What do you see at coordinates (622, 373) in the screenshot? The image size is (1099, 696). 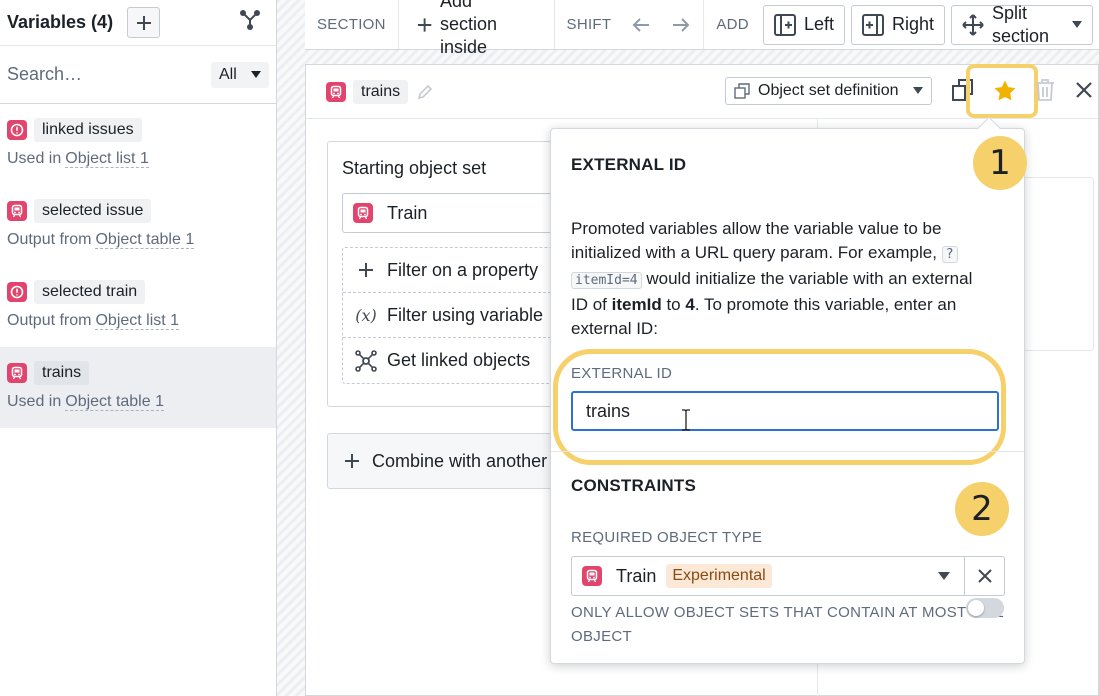 I see `external-id-label: EXTERNAL ID` at bounding box center [622, 373].